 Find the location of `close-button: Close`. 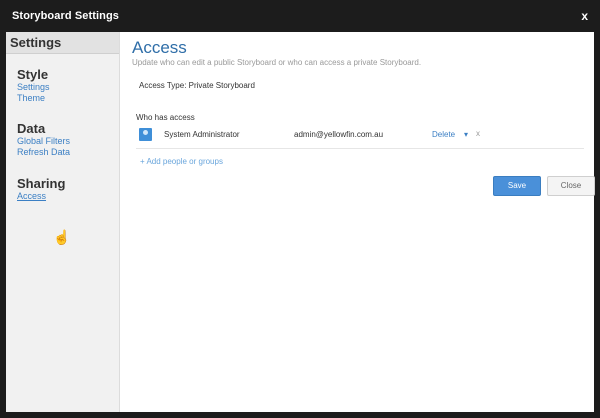

close-button: Close is located at coordinates (571, 186).